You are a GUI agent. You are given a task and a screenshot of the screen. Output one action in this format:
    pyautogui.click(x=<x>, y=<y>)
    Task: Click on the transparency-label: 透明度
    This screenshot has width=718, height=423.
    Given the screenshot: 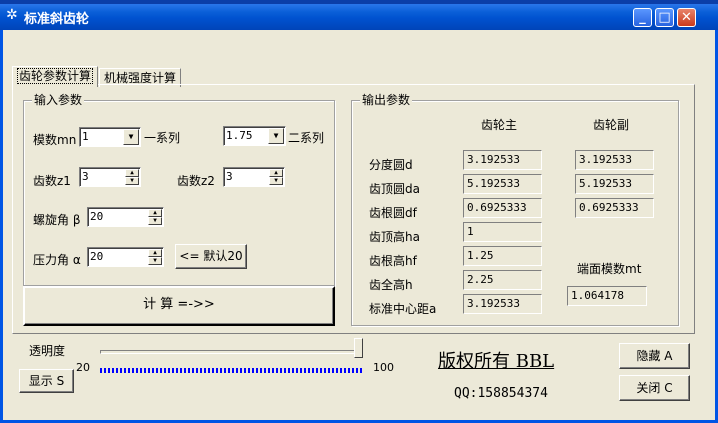 What is the action you would take?
    pyautogui.click(x=47, y=351)
    